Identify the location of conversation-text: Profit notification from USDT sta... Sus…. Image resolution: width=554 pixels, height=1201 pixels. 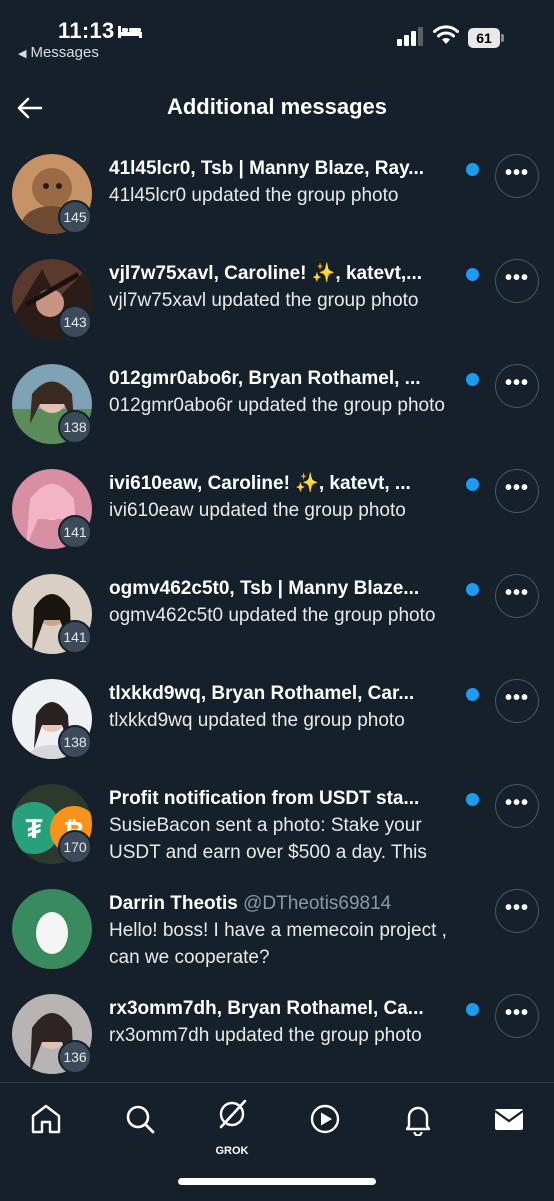
(284, 826).